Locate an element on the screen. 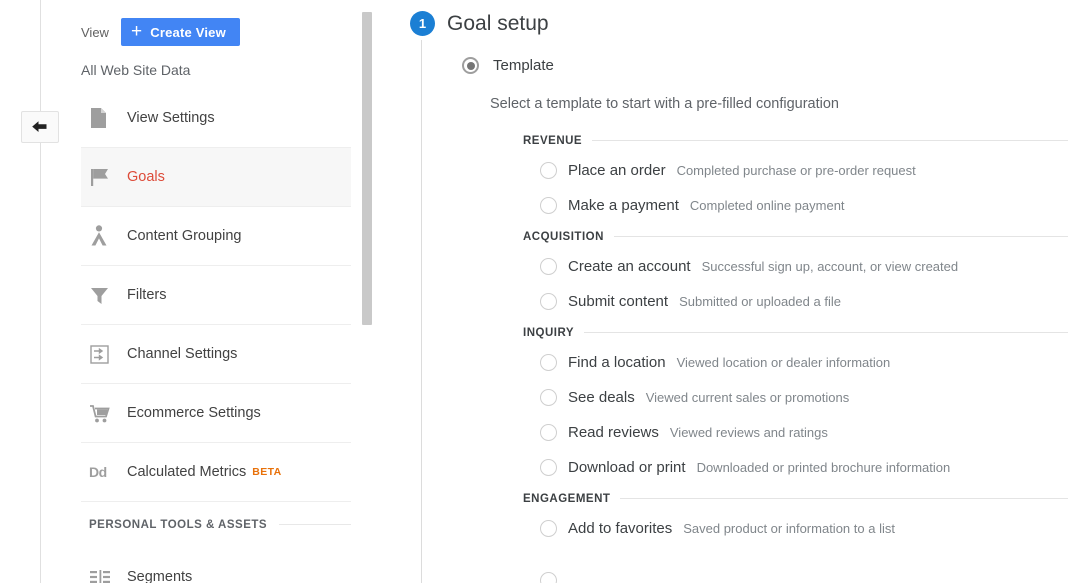  group-title: ENGAGEMENT is located at coordinates (567, 498).